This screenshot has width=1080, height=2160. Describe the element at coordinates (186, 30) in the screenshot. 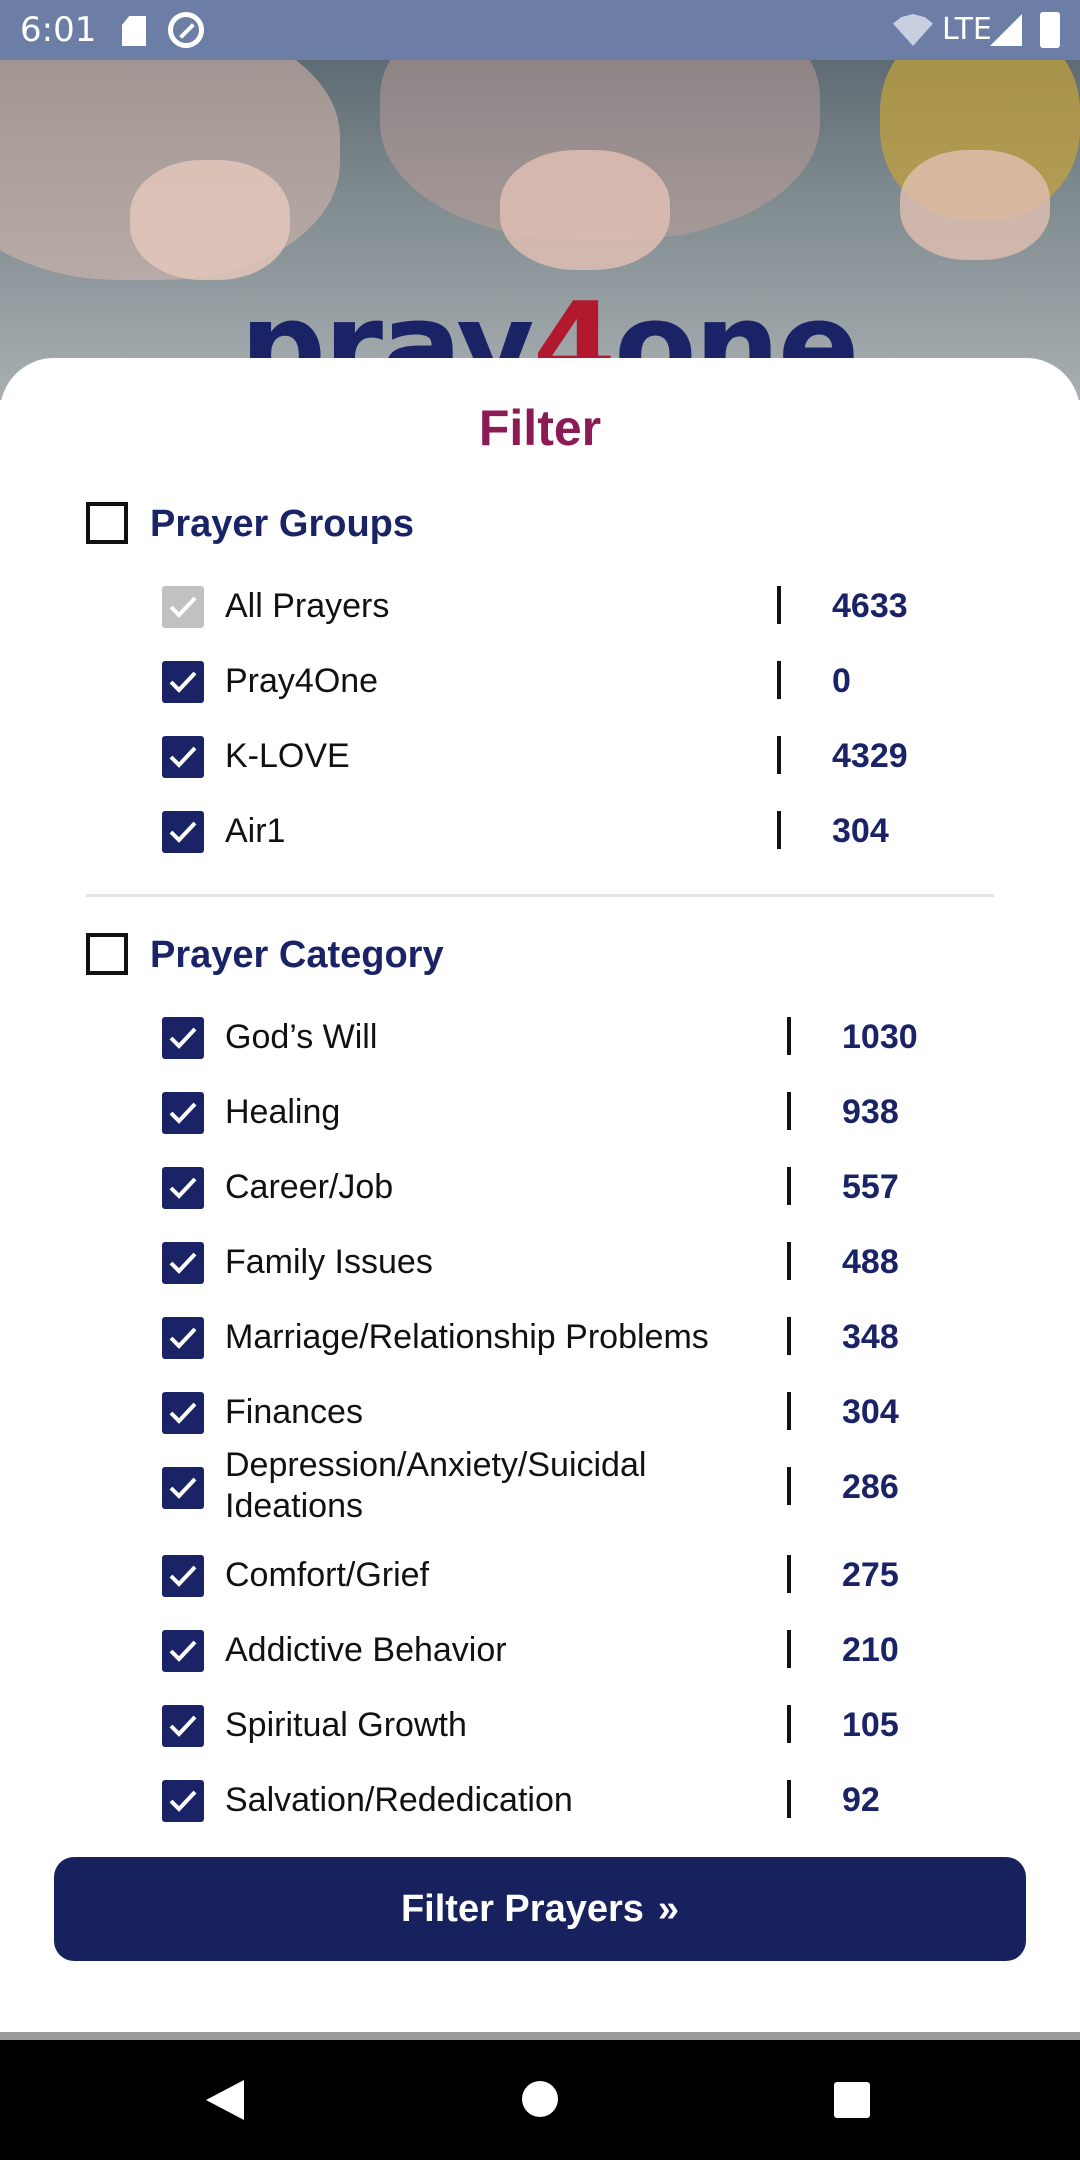

I see `do-not-disturb-icon` at that location.